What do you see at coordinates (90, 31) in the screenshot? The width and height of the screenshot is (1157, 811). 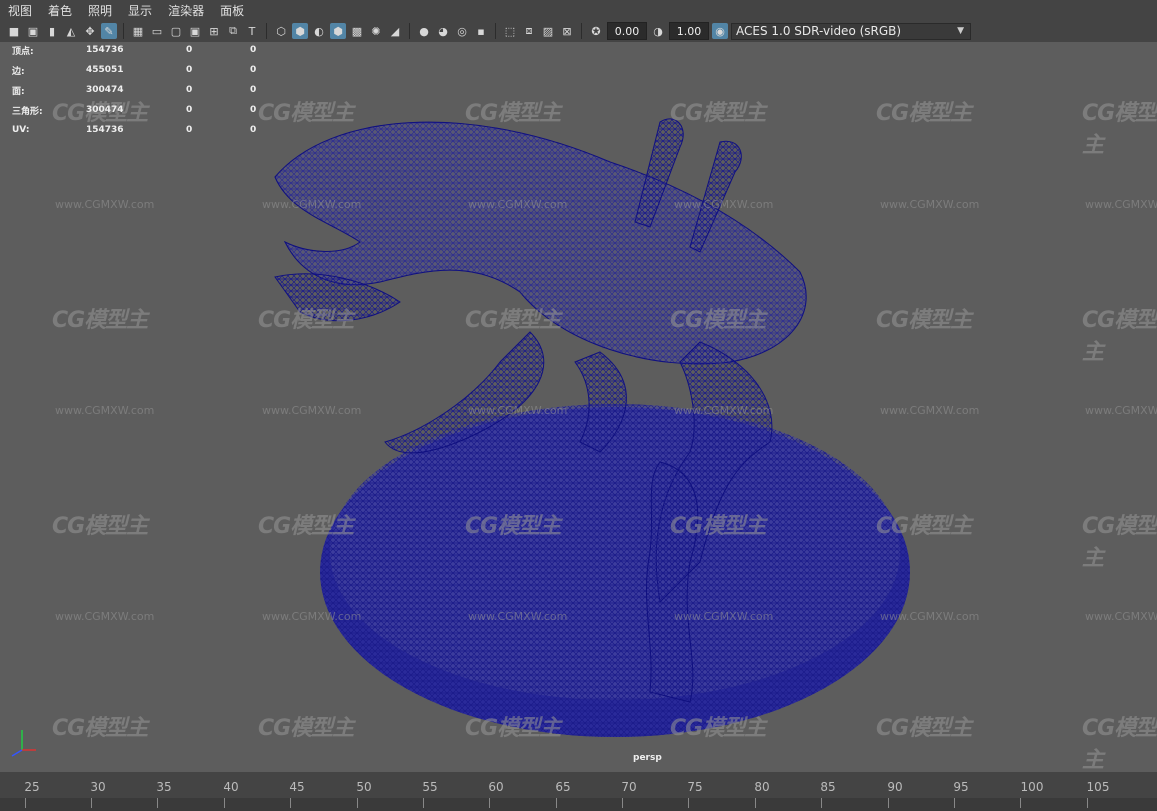 I see `pan-zoom-icon: ✥` at bounding box center [90, 31].